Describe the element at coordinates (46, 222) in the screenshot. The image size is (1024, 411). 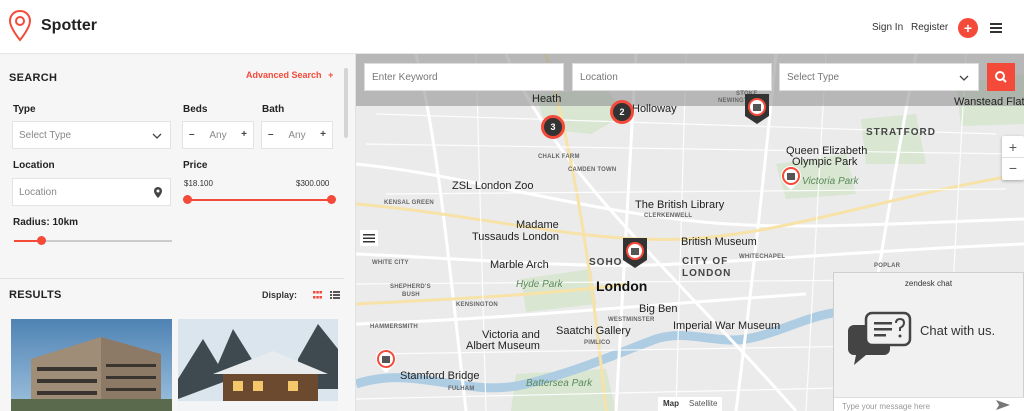
I see `radius-label: Radius: 10km` at that location.